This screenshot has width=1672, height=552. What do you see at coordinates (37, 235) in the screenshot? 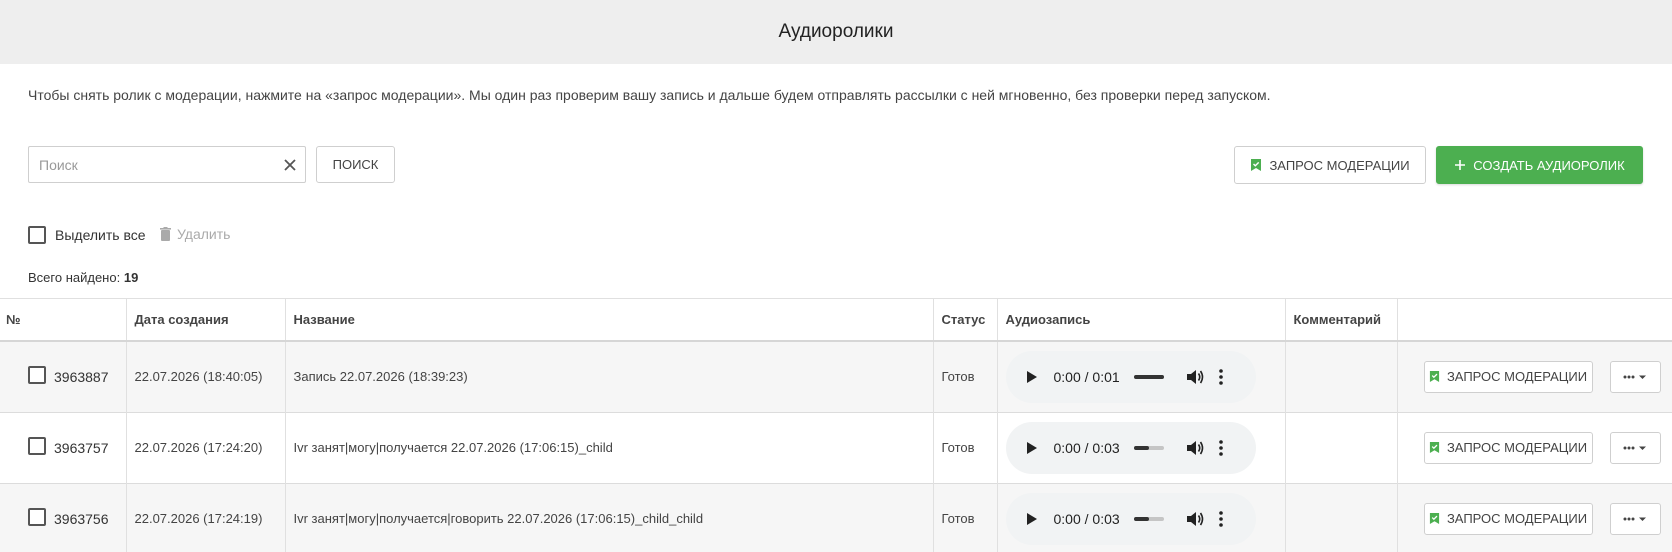
I see `select-all-checkbox` at bounding box center [37, 235].